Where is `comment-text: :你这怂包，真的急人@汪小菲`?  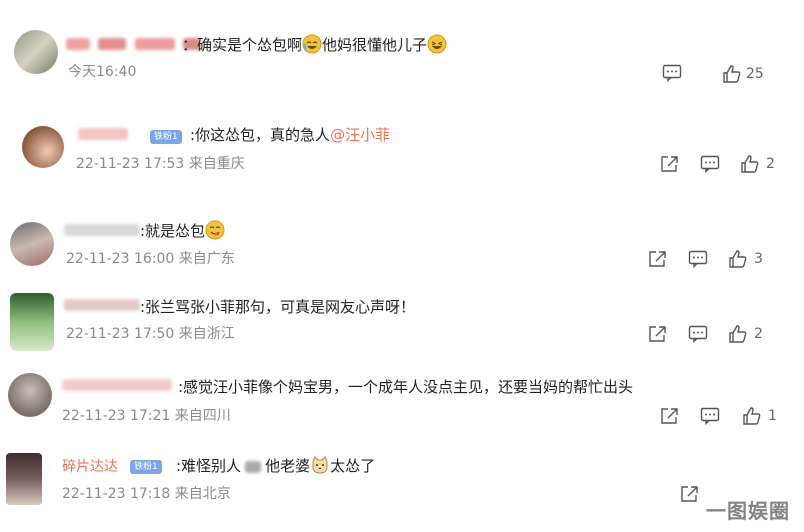
comment-text: :你这怂包，真的急人@汪小菲 is located at coordinates (290, 135).